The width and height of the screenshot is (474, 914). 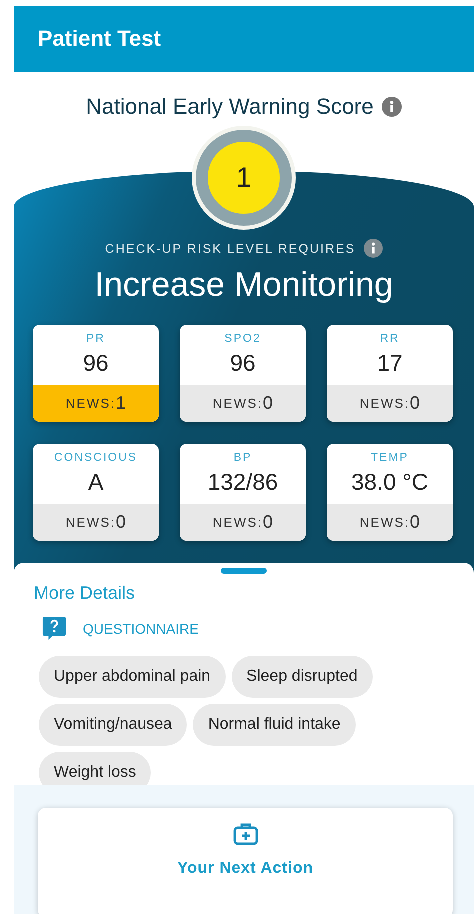 I want to click on vital-label: TEMP, so click(x=390, y=457).